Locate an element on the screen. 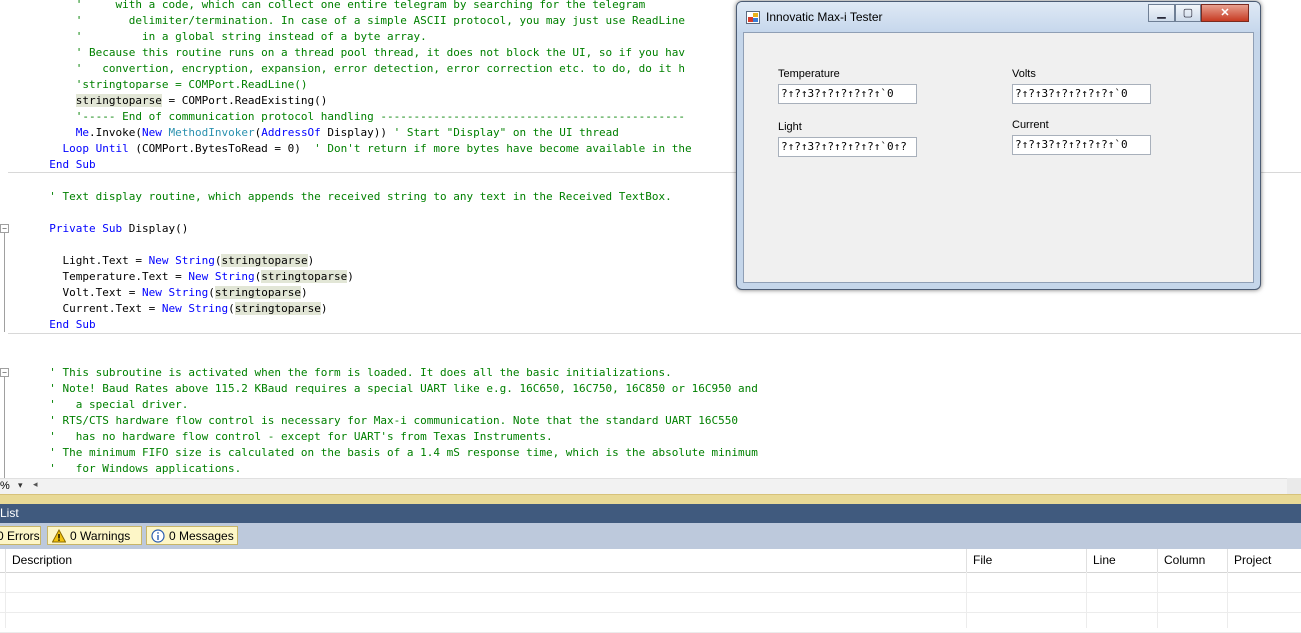 This screenshot has width=1301, height=633. warnings-filter-button: 0 Warnings is located at coordinates (94, 535).